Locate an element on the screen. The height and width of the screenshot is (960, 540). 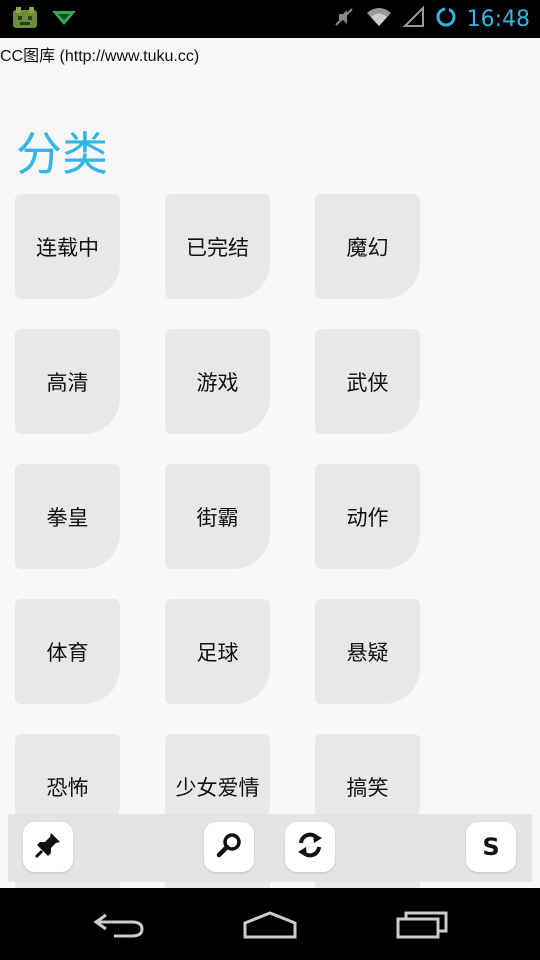
refresh-button is located at coordinates (310, 847).